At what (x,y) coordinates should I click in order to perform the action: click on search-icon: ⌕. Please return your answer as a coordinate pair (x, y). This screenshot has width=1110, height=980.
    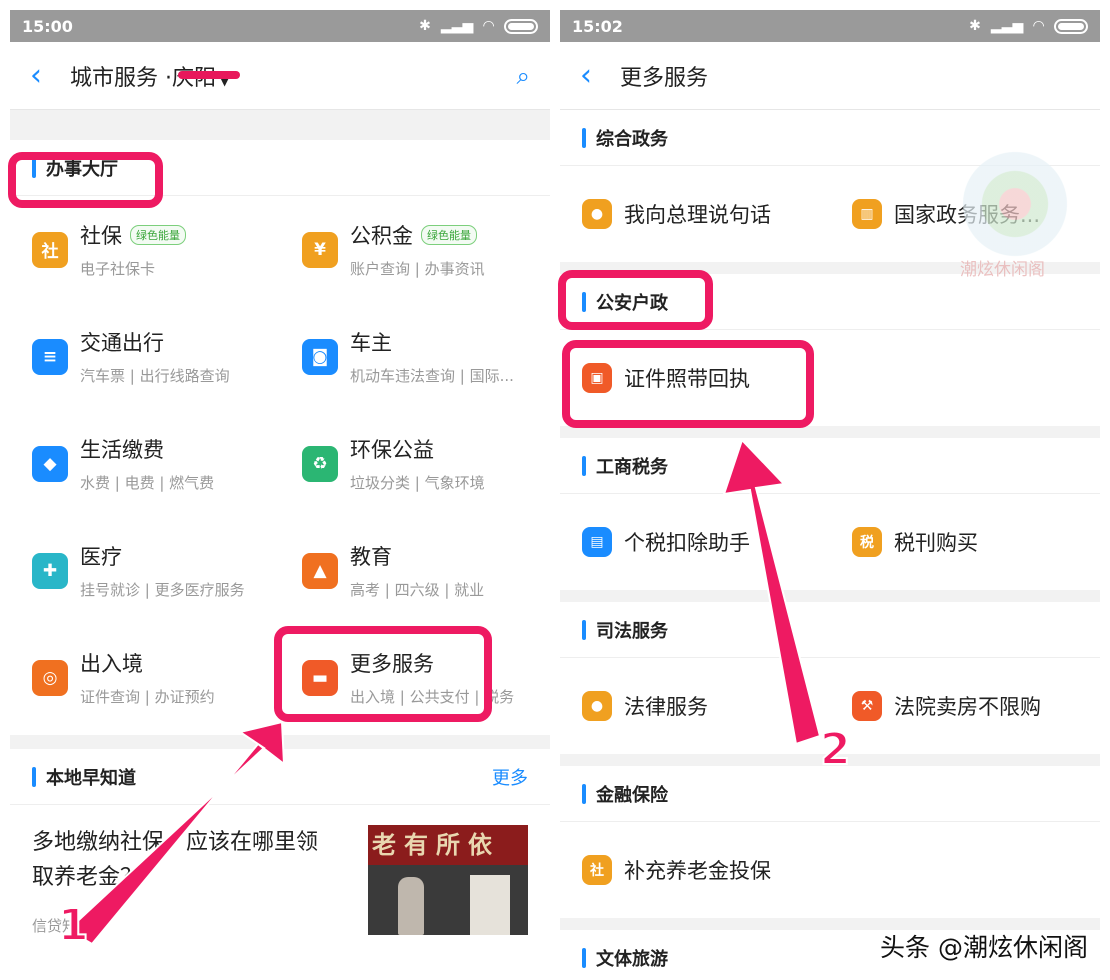
    Looking at the image, I should click on (523, 76).